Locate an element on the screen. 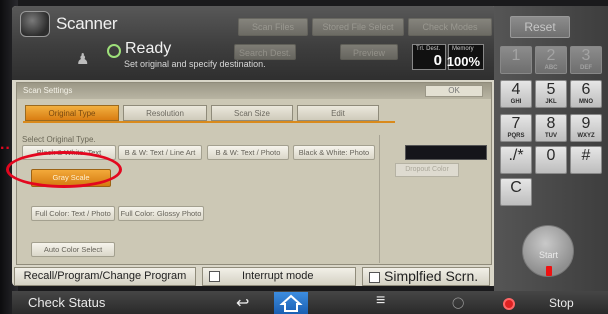  people-icon: ♟ is located at coordinates (83, 59).